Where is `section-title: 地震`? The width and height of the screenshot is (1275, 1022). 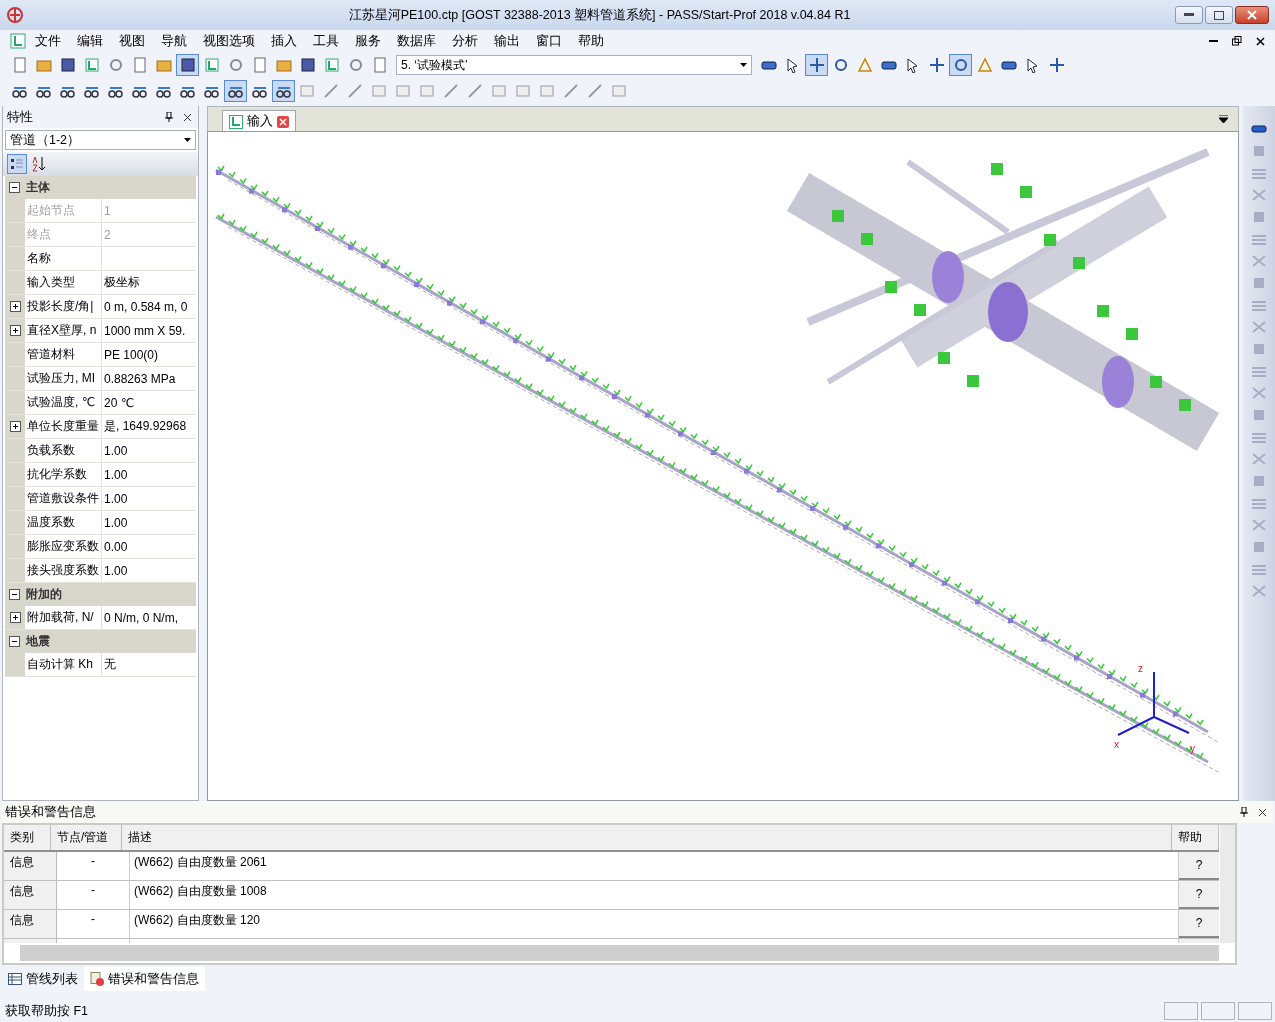 section-title: 地震 is located at coordinates (38, 641).